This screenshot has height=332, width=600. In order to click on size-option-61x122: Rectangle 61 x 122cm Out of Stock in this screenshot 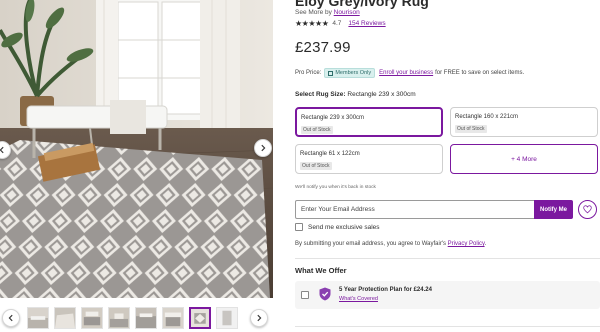, I will do `click(369, 159)`.